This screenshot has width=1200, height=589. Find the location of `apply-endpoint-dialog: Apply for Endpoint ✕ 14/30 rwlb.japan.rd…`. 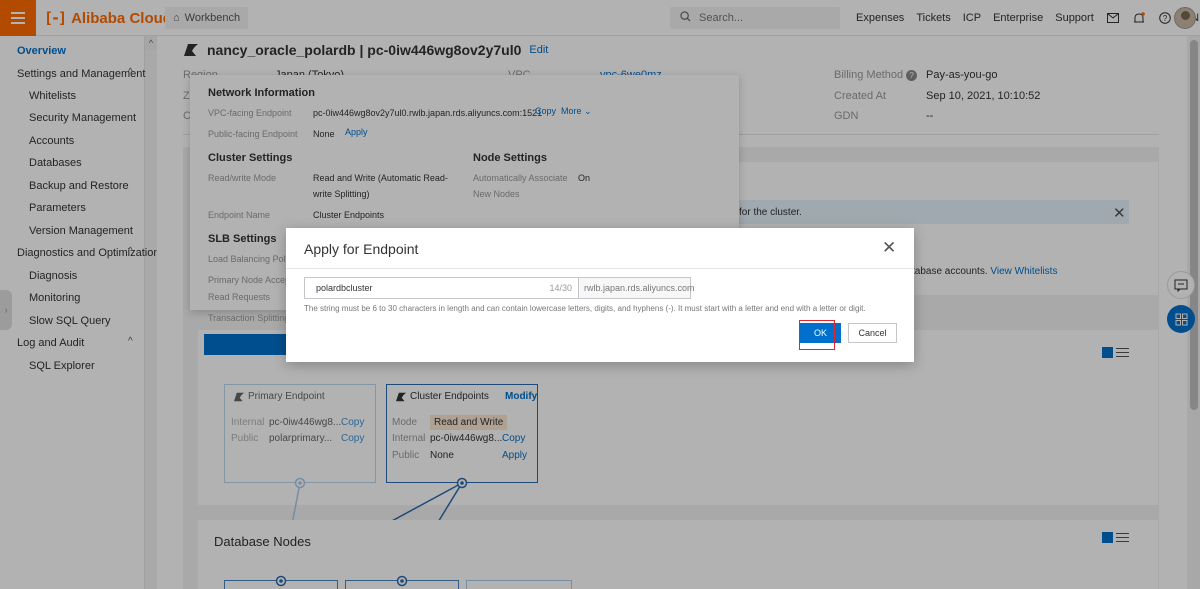

apply-endpoint-dialog: Apply for Endpoint ✕ 14/30 rwlb.japan.rd… is located at coordinates (600, 295).